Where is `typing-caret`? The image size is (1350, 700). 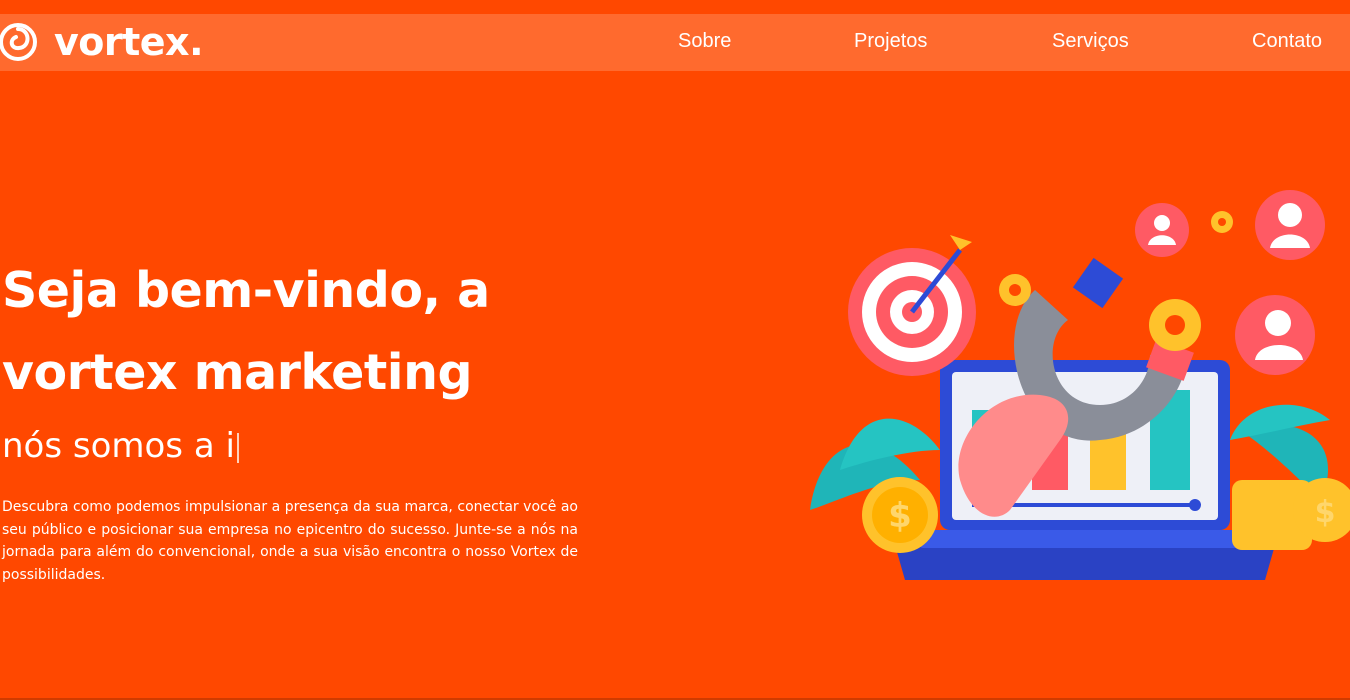
typing-caret is located at coordinates (237, 447).